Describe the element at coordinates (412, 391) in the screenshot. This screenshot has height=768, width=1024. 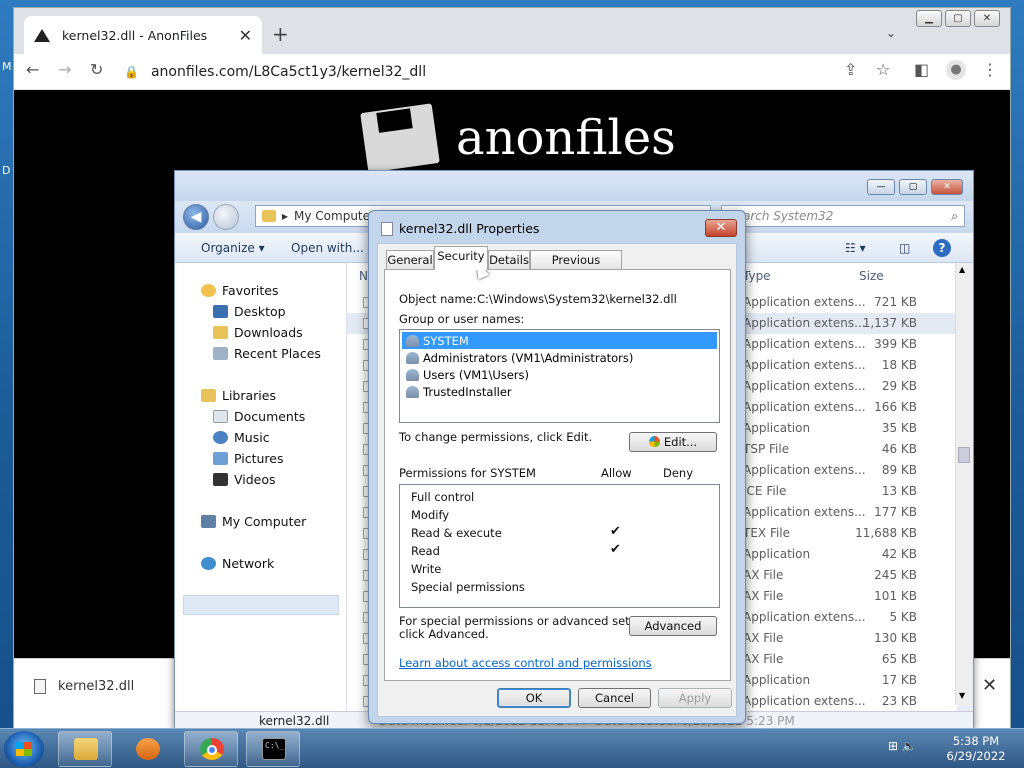
I see `user-group-icon` at that location.